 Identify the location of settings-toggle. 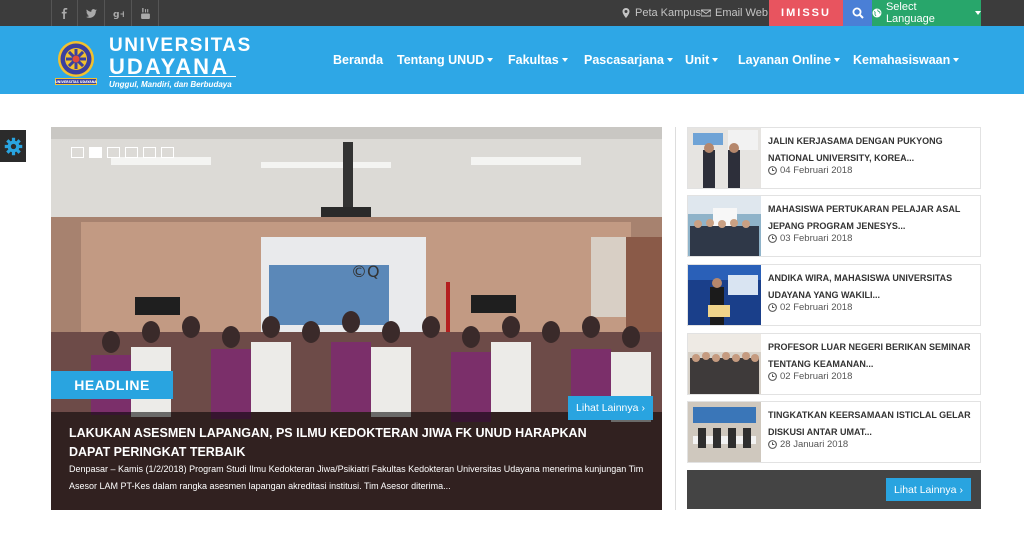
(13, 146).